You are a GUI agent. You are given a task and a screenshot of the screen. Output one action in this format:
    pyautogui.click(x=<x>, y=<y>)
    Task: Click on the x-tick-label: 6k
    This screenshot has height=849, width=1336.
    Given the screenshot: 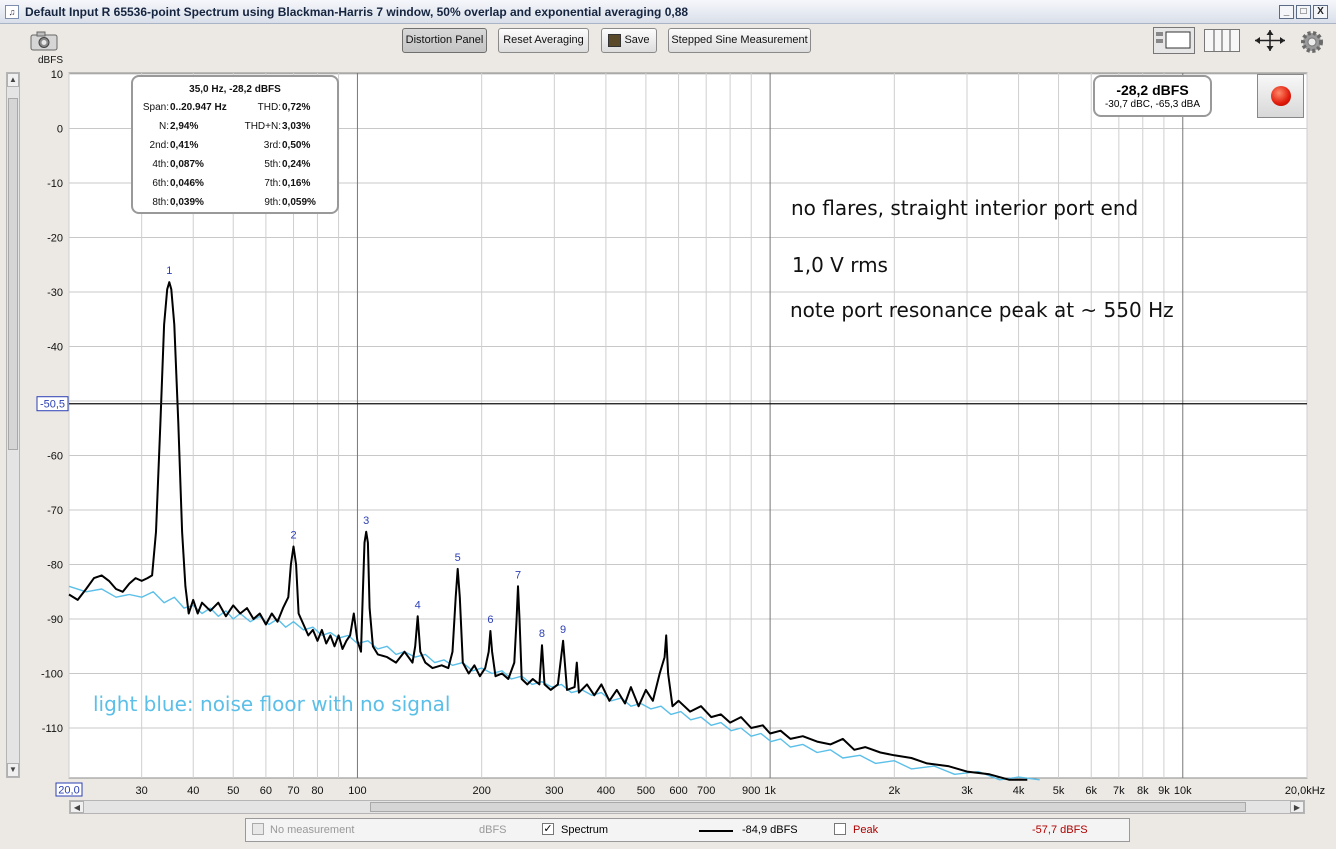 What is the action you would take?
    pyautogui.click(x=1091, y=791)
    